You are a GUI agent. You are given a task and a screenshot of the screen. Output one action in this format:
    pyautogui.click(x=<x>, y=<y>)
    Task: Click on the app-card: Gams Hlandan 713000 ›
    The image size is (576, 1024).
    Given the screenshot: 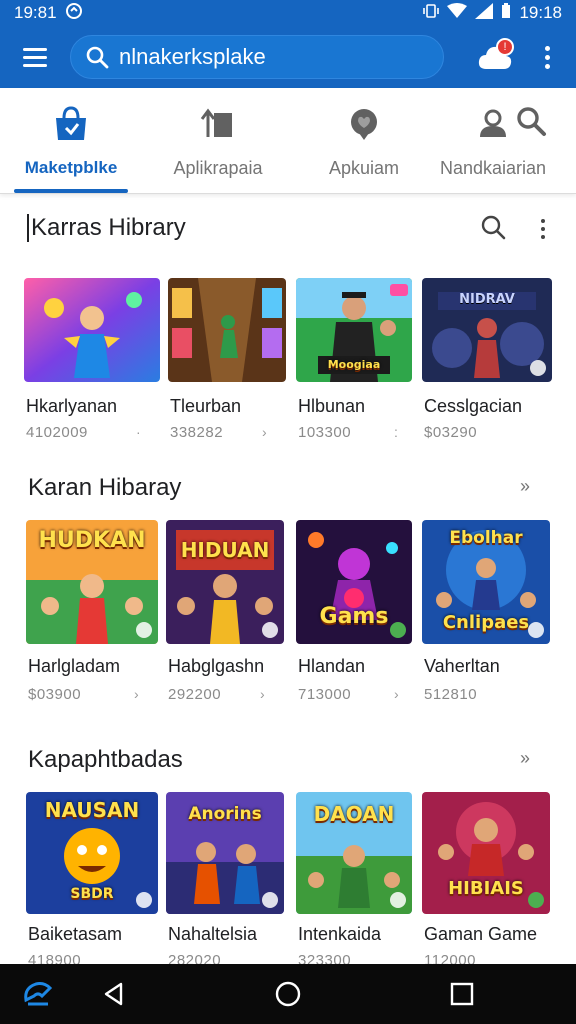 What is the action you would take?
    pyautogui.click(x=354, y=611)
    